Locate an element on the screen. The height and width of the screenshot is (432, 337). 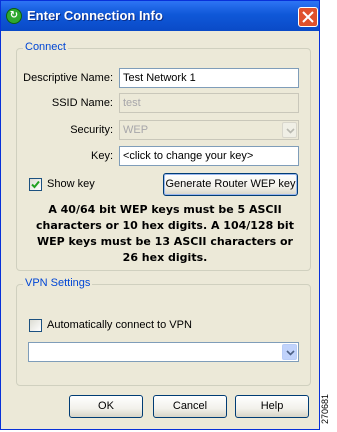
security-select-value: WEP is located at coordinates (136, 130).